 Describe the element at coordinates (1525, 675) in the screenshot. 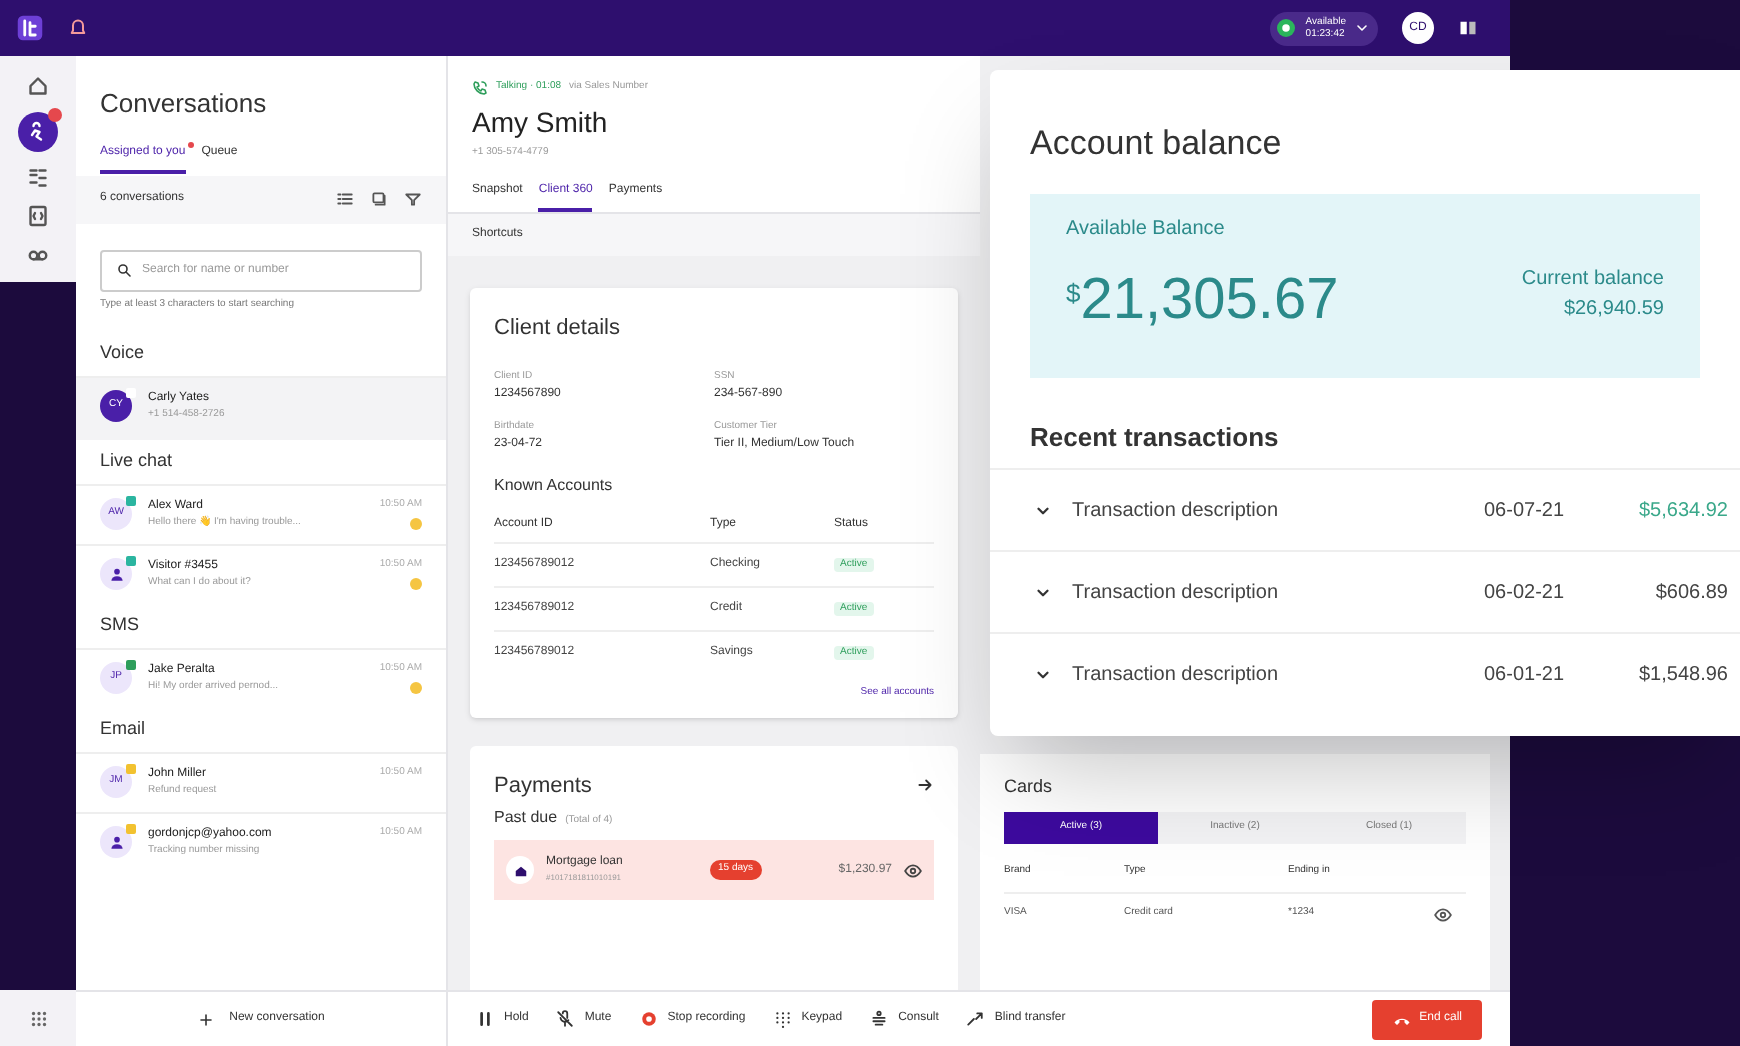

I see `transaction-date: 06-01-21` at that location.